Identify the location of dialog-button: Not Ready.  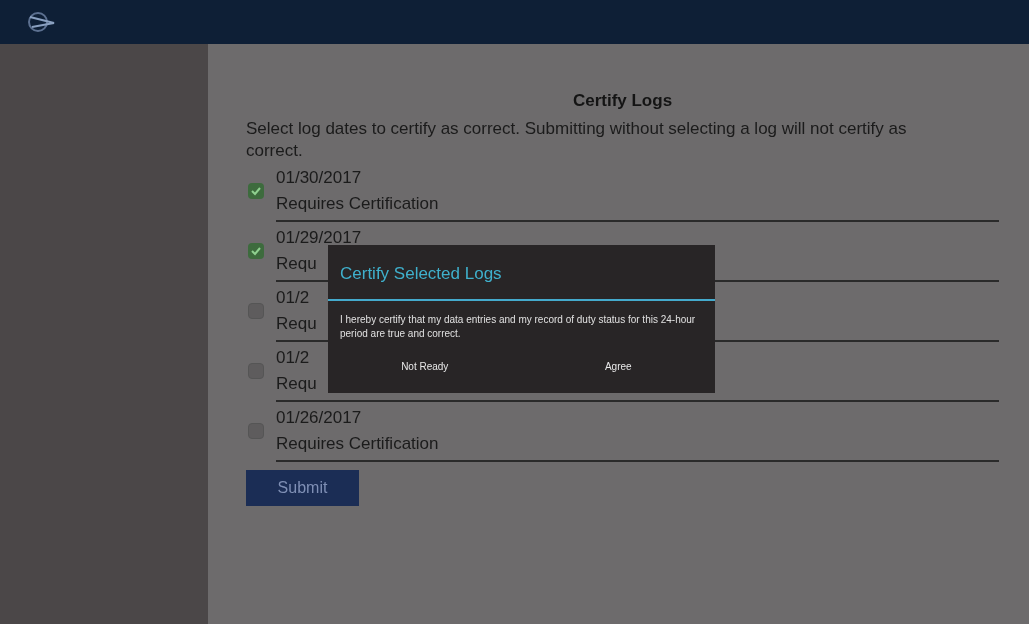
(425, 366).